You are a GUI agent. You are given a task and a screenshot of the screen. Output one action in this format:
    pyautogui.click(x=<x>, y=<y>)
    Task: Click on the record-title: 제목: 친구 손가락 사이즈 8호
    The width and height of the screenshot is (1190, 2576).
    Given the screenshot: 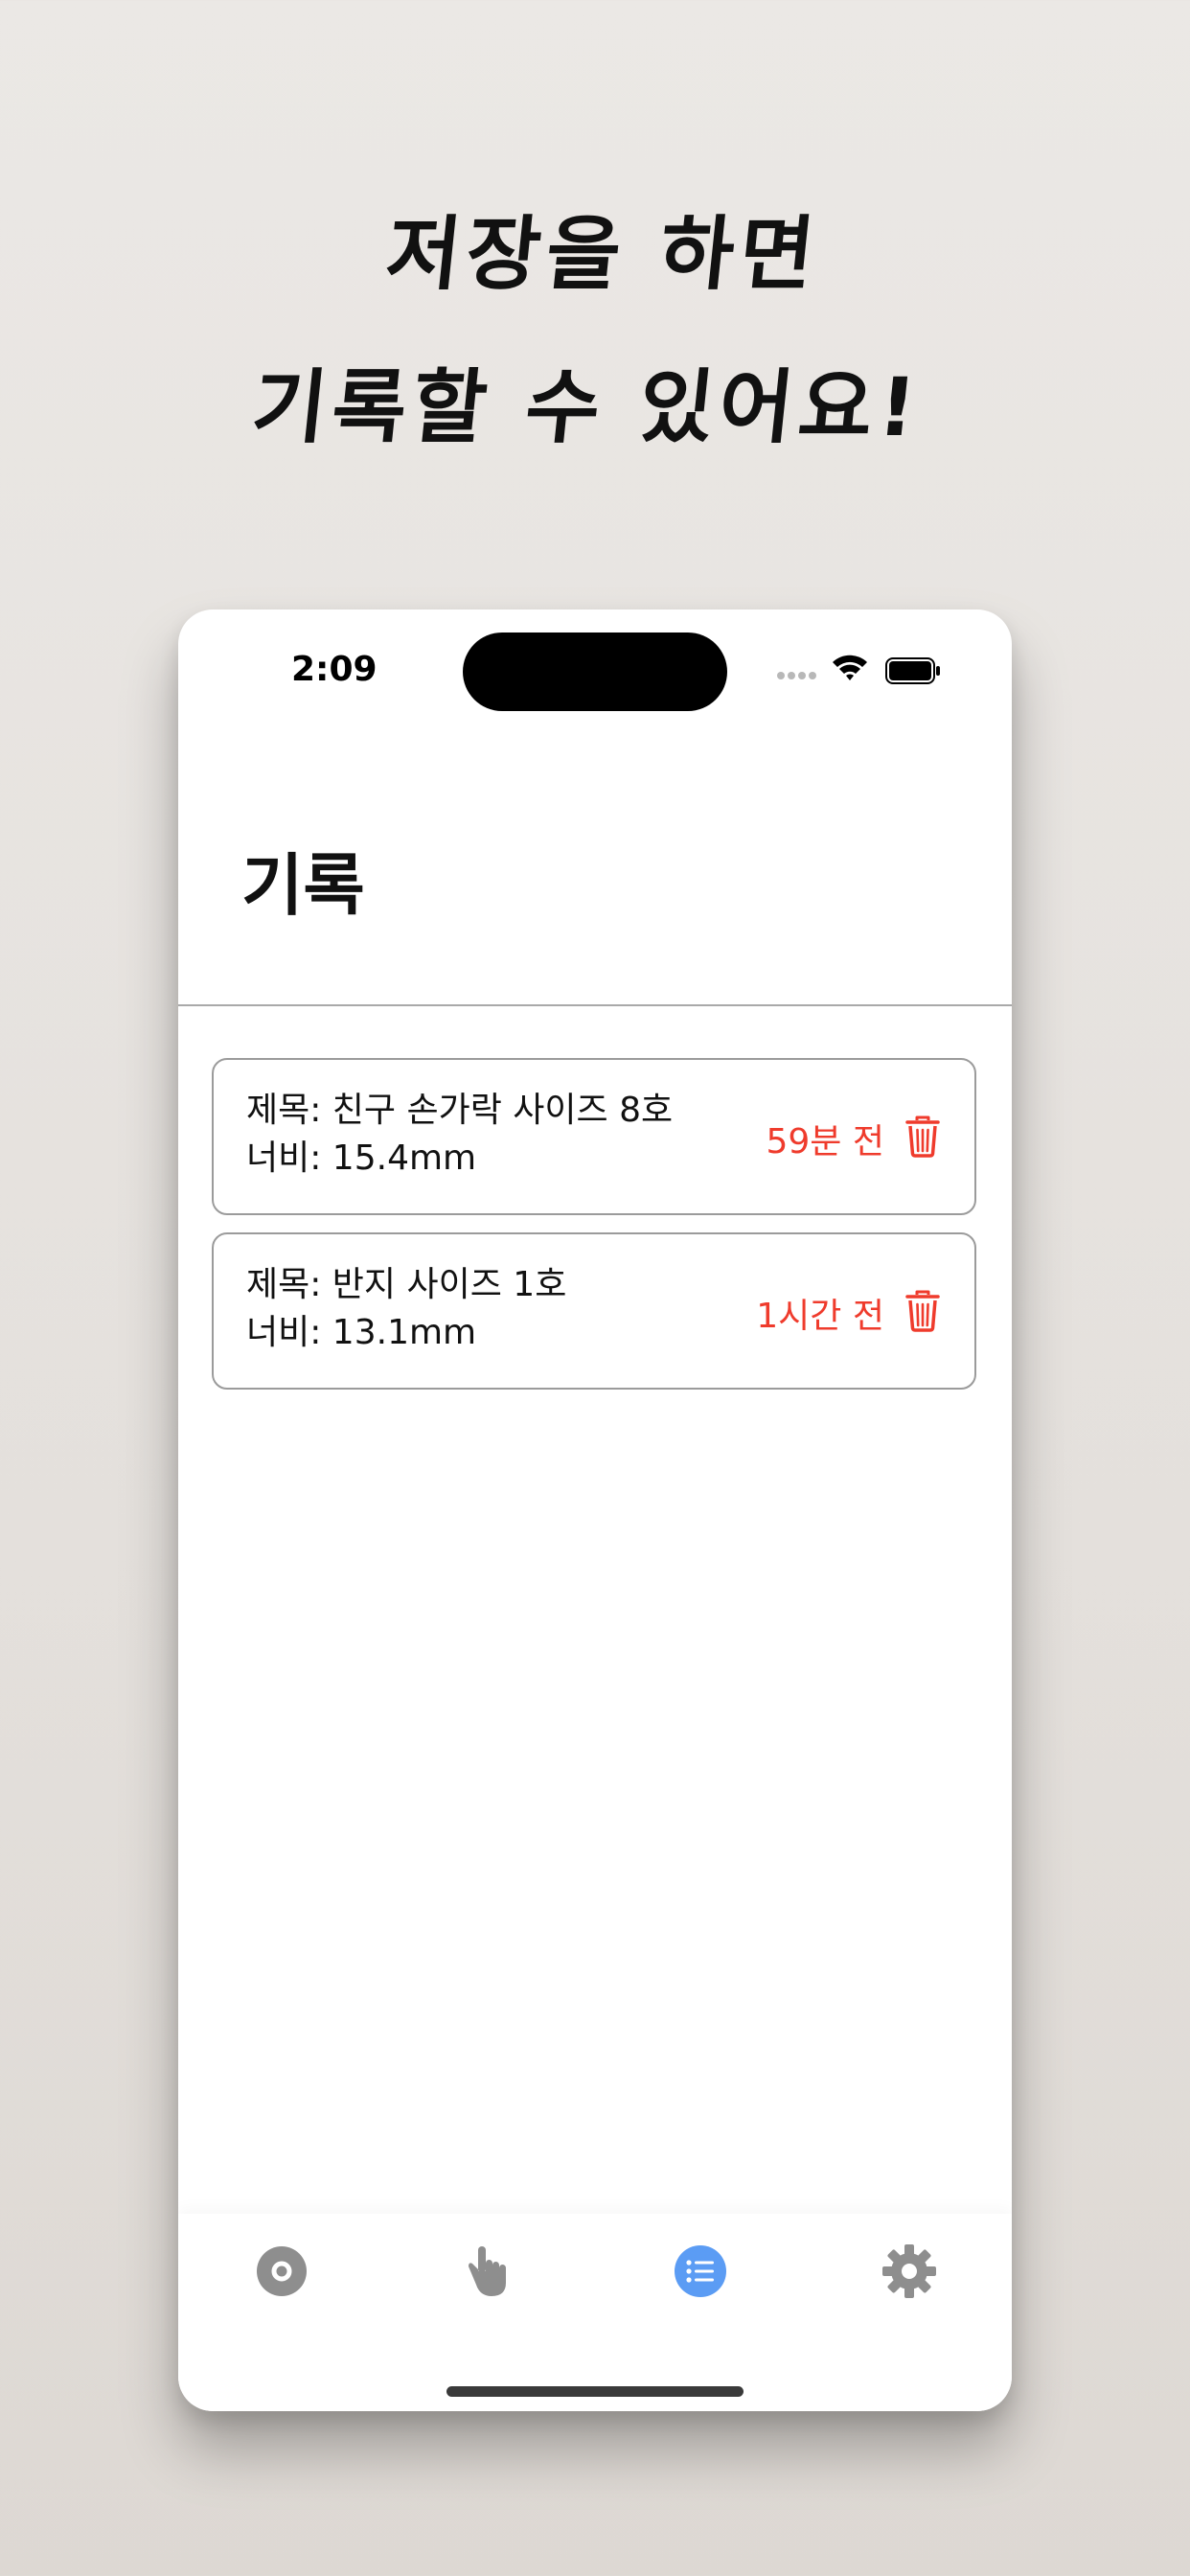 What is the action you would take?
    pyautogui.click(x=460, y=1110)
    